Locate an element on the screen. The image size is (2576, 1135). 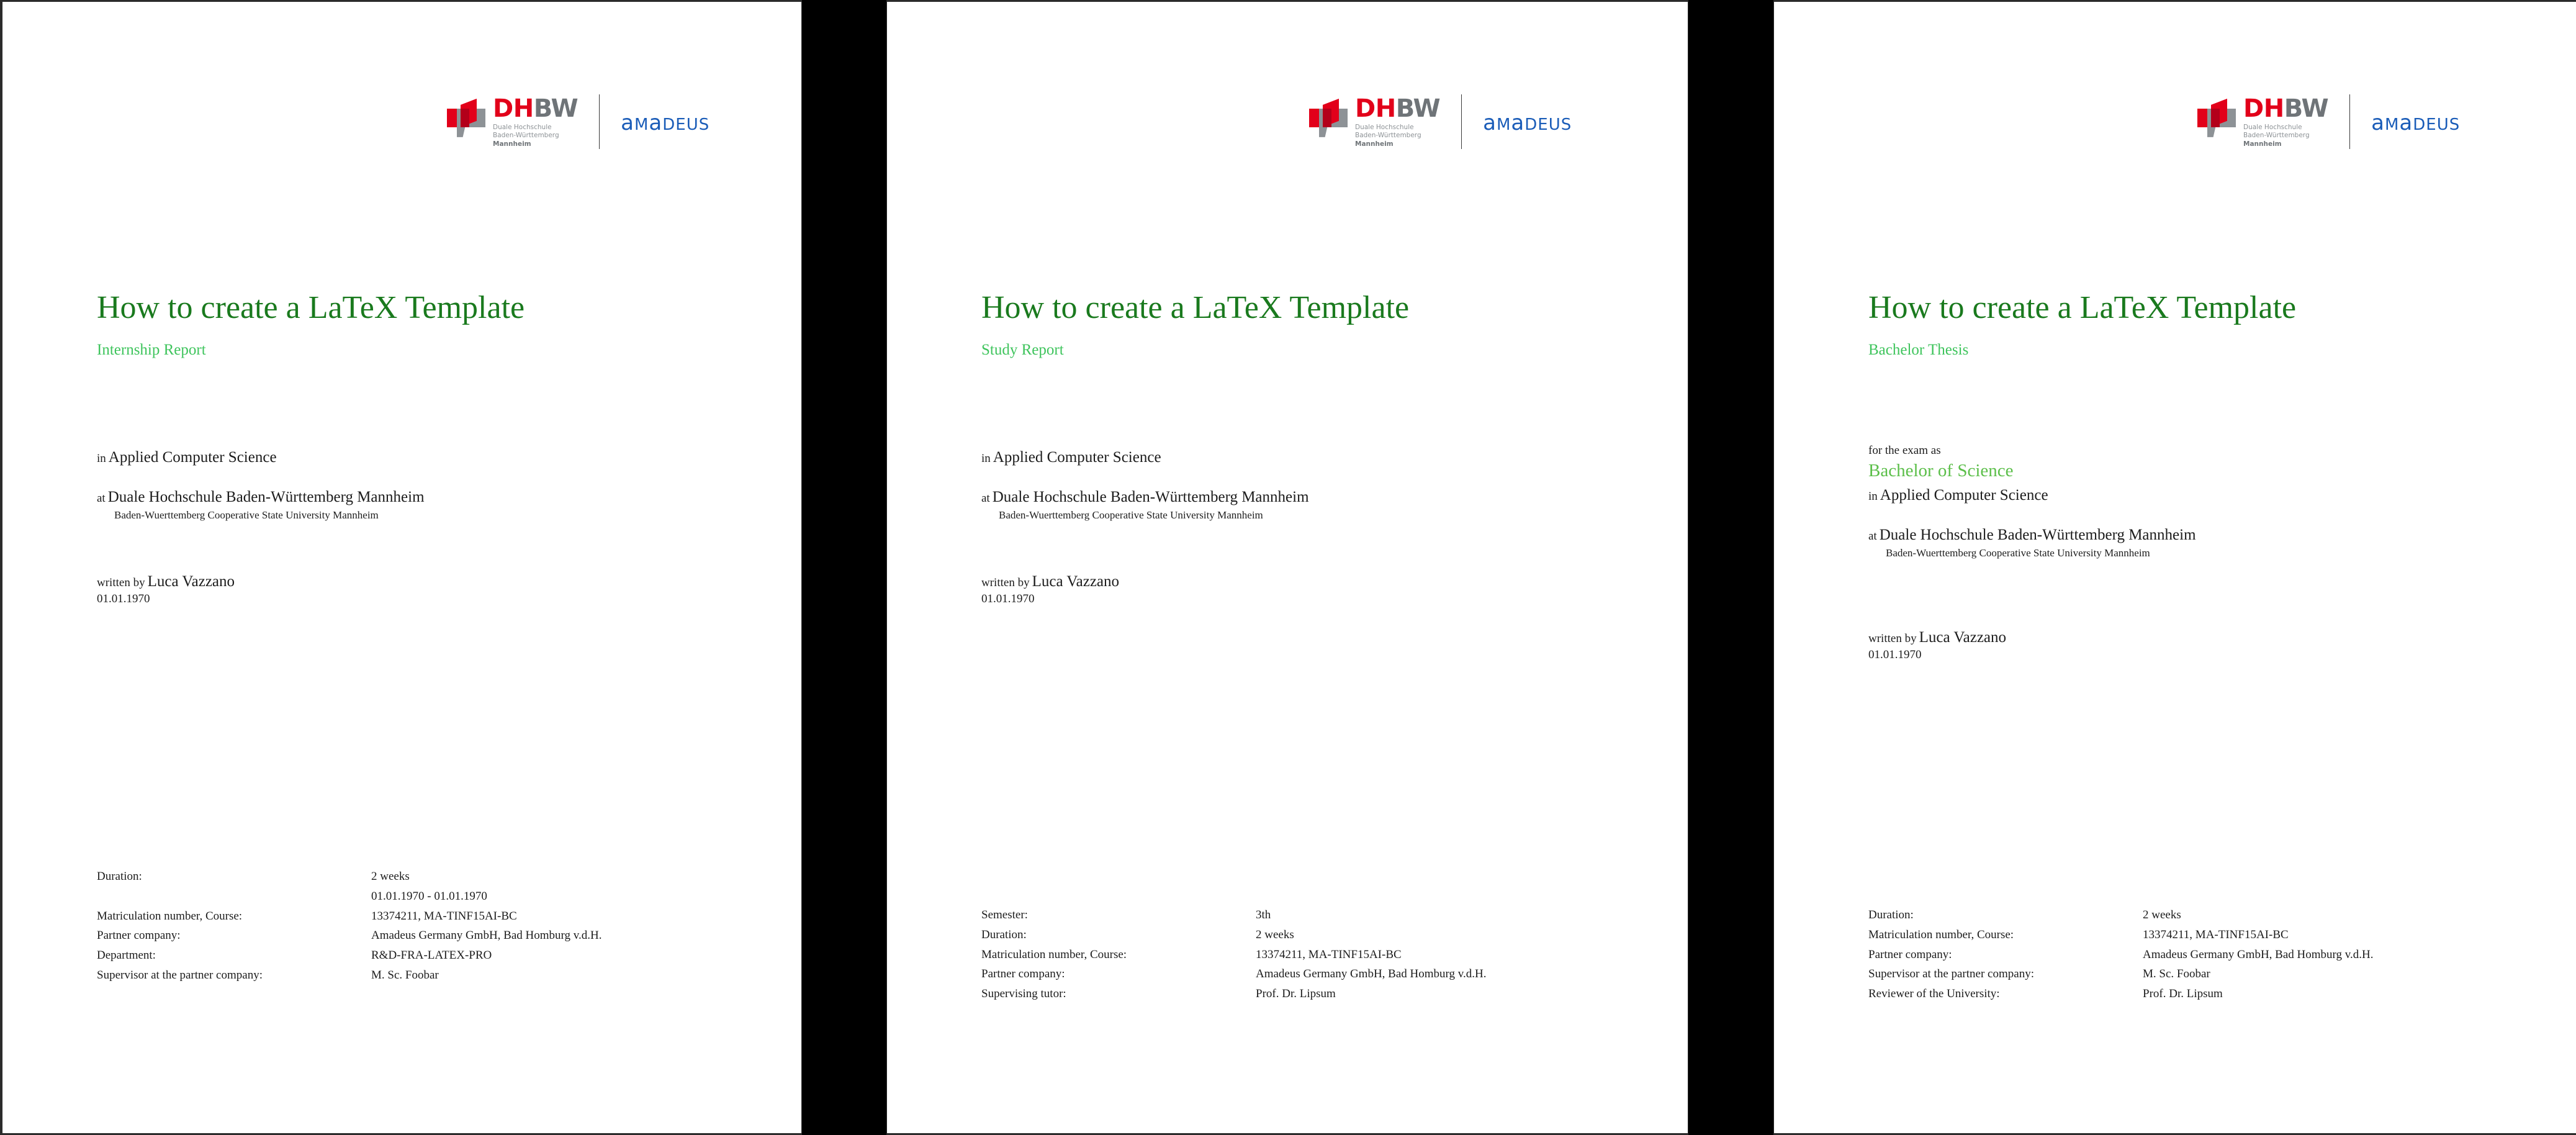
table-row: Semester: 3th is located at coordinates (1234, 916).